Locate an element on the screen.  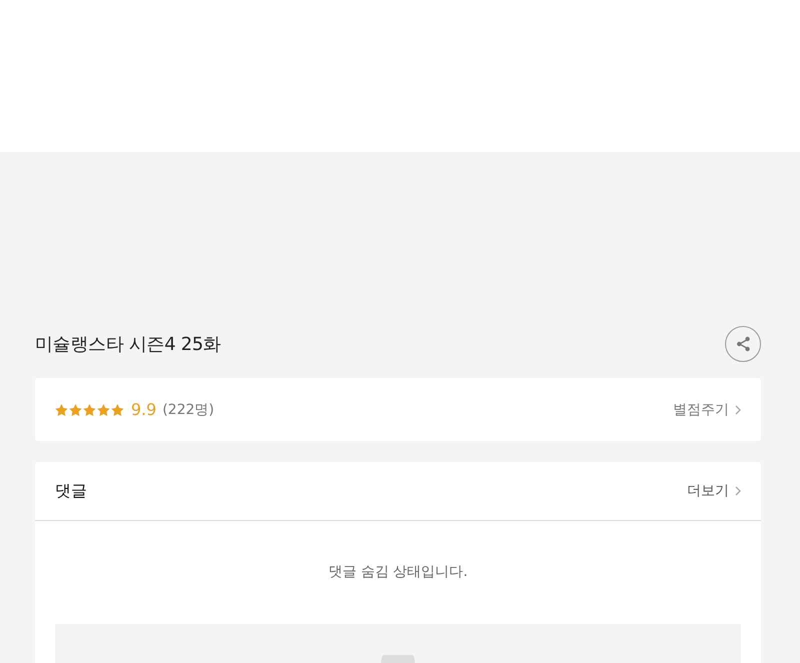
share-icon is located at coordinates (743, 344).